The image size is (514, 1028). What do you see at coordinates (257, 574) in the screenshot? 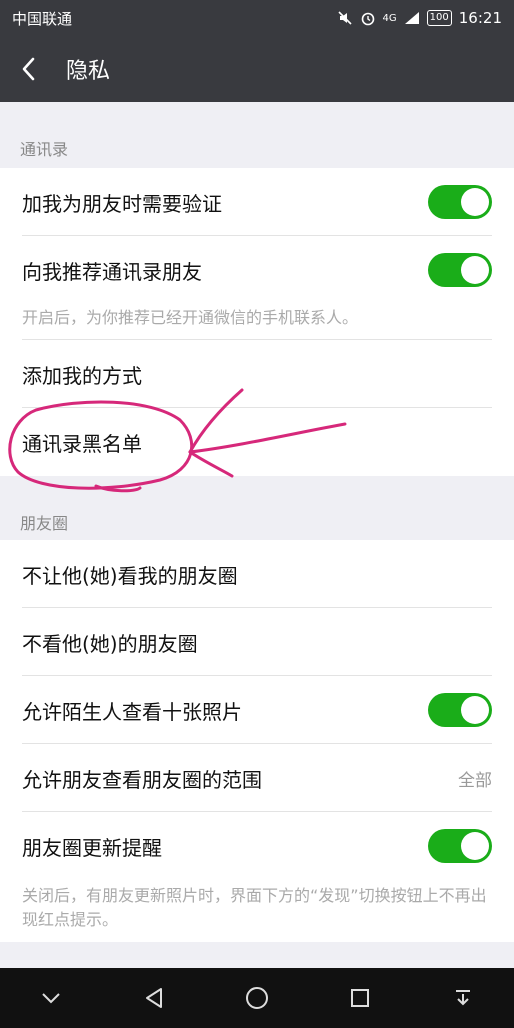
I see `row-hide-from: 不让他(她)看我的朋友圈` at bounding box center [257, 574].